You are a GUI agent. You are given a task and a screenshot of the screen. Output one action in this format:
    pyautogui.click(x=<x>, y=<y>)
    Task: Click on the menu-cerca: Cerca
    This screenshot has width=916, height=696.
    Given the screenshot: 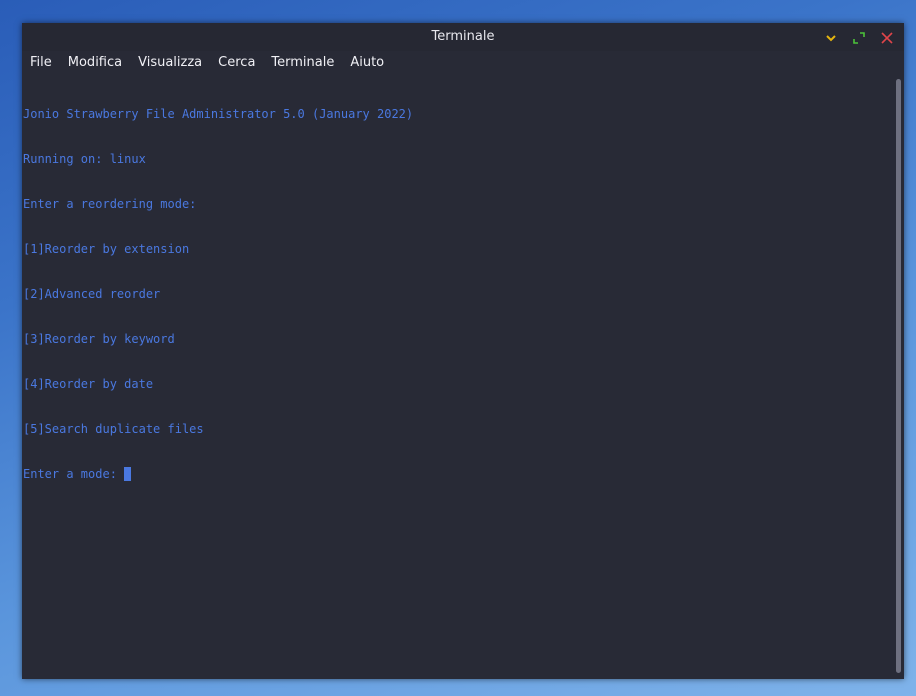 What is the action you would take?
    pyautogui.click(x=240, y=63)
    